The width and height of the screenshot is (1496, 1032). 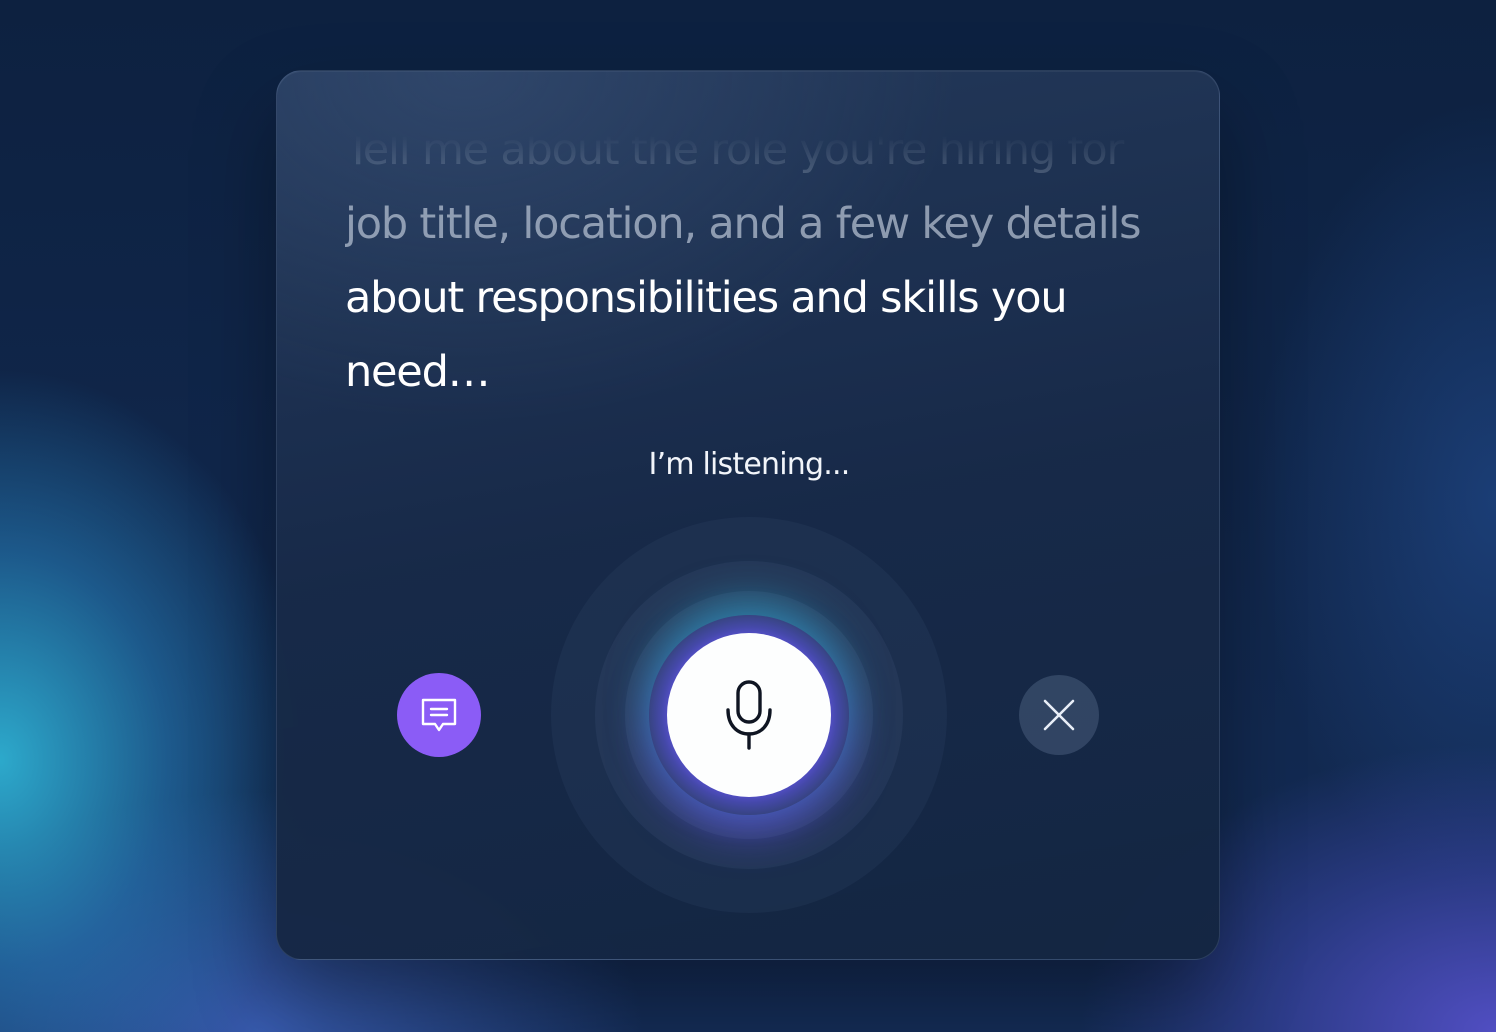 I want to click on microphone-icon, so click(x=749, y=715).